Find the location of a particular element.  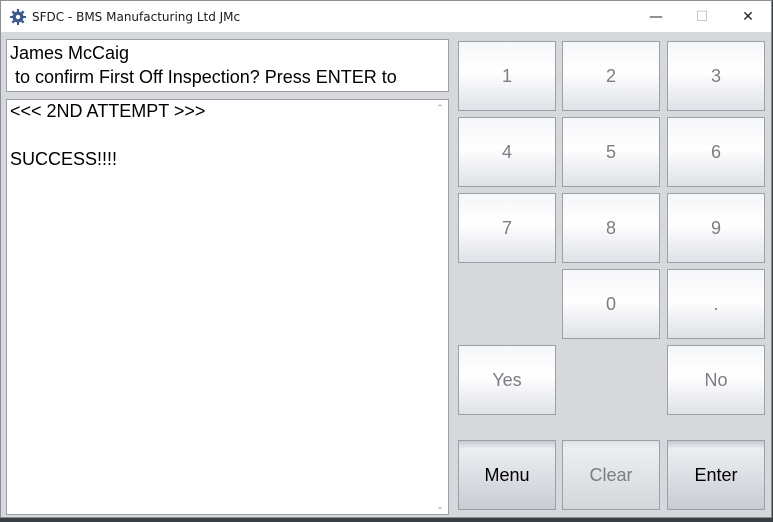

enter-button: Enter is located at coordinates (716, 475).